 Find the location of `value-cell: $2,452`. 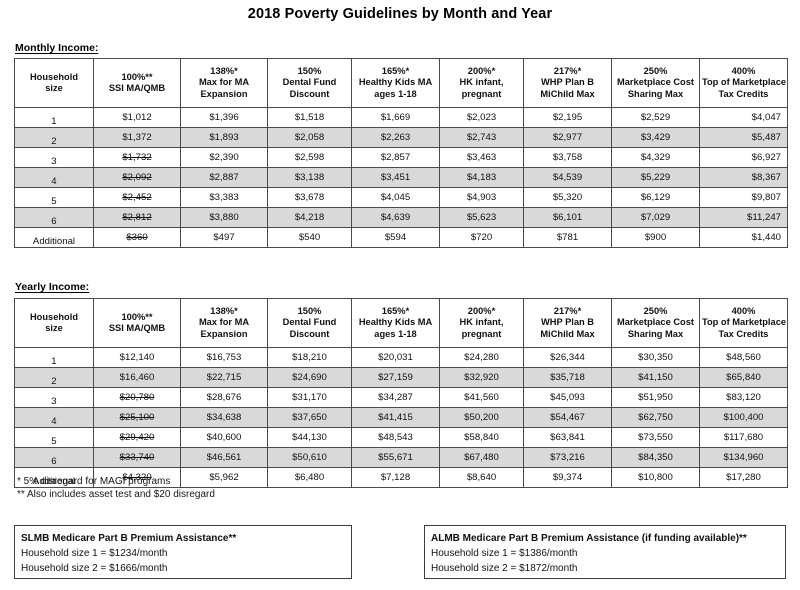

value-cell: $2,452 is located at coordinates (137, 197).